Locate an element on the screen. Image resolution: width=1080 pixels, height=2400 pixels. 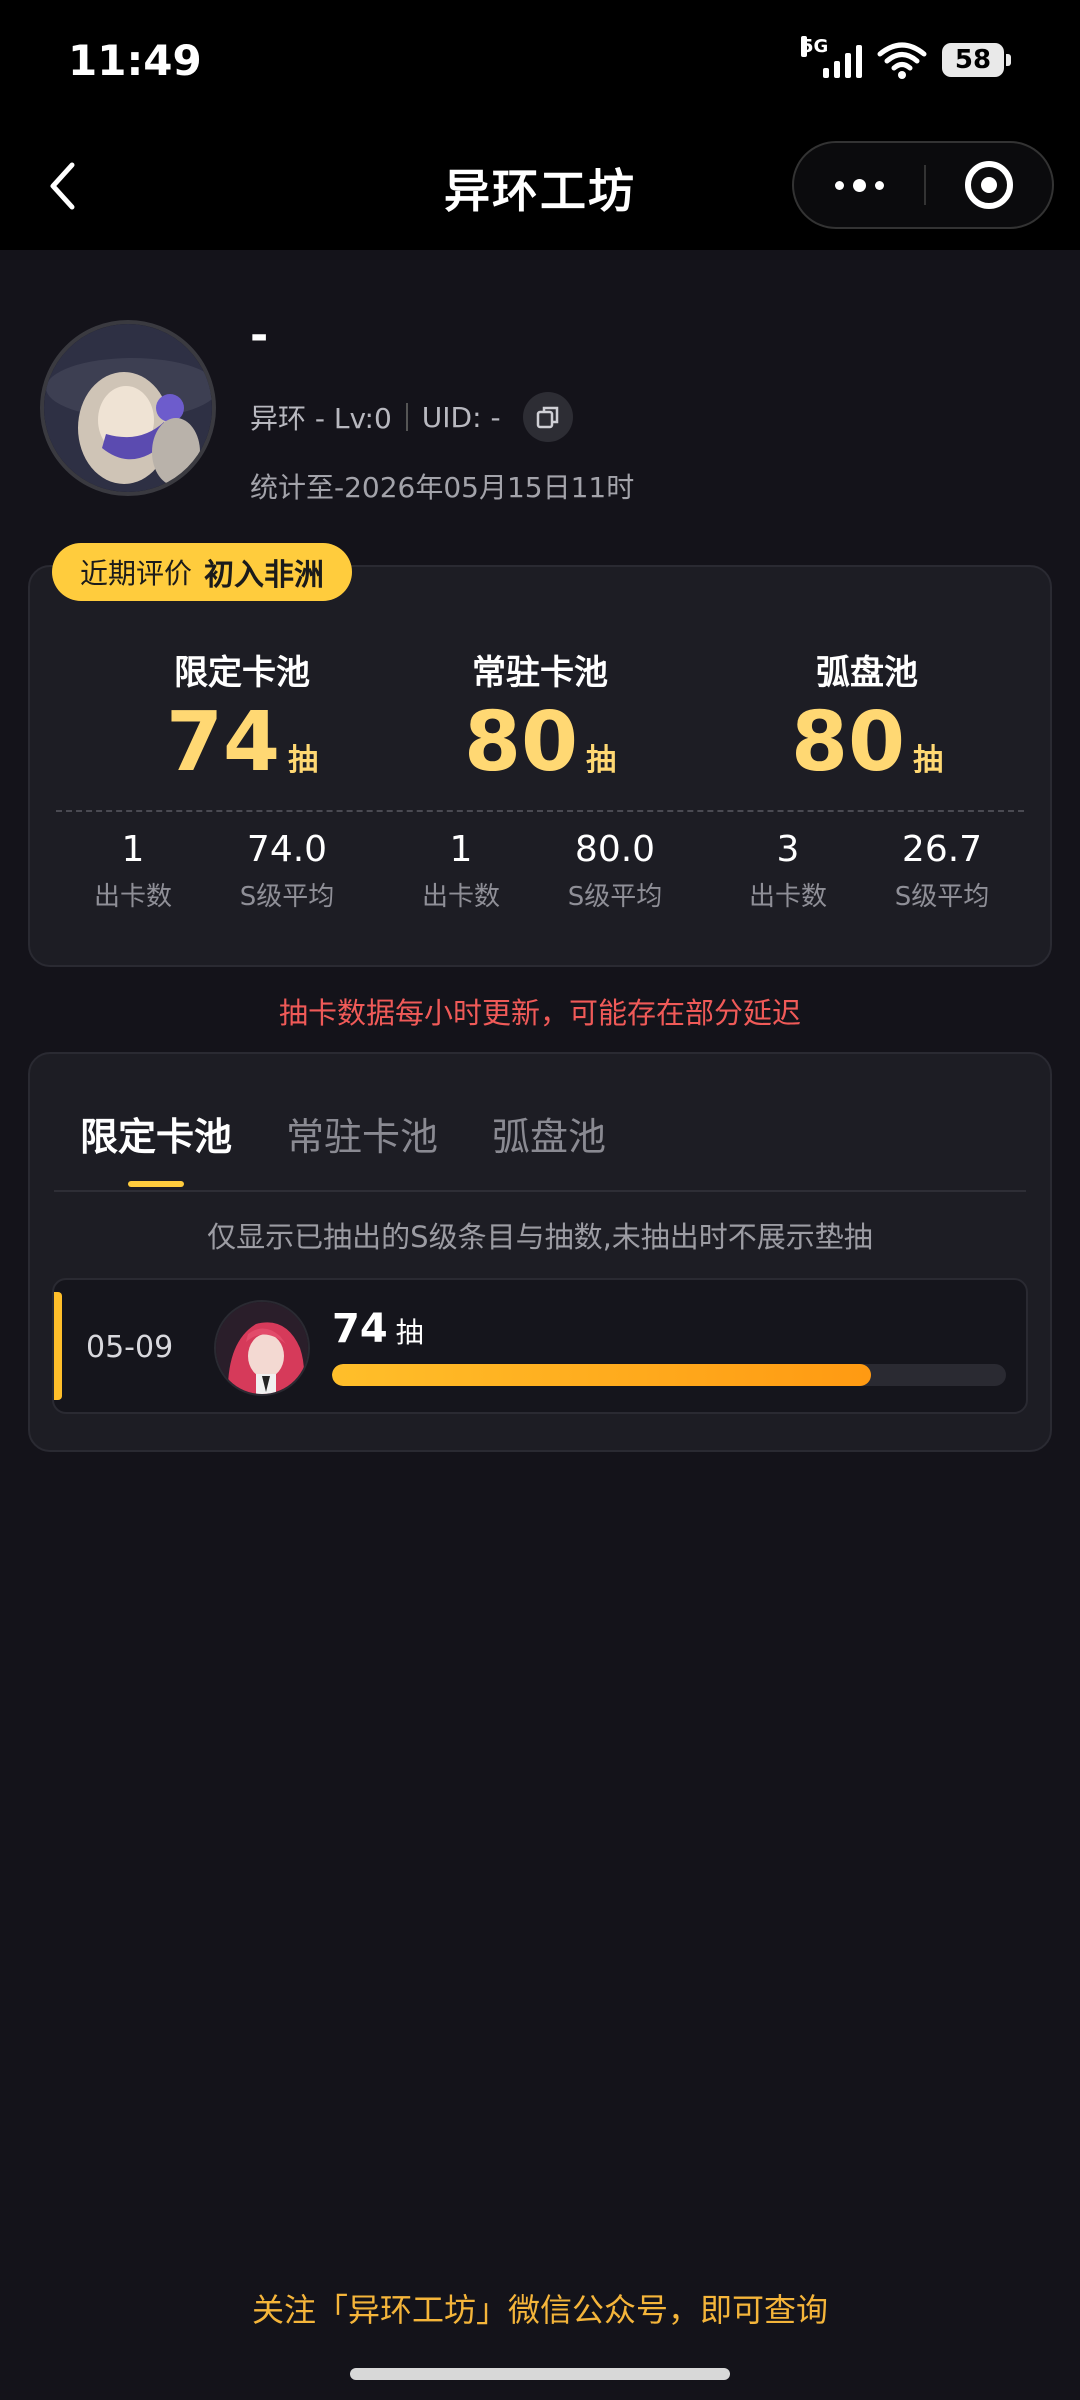
stat-date: 统计至-2026年05月15日11时 is located at coordinates (442, 487).